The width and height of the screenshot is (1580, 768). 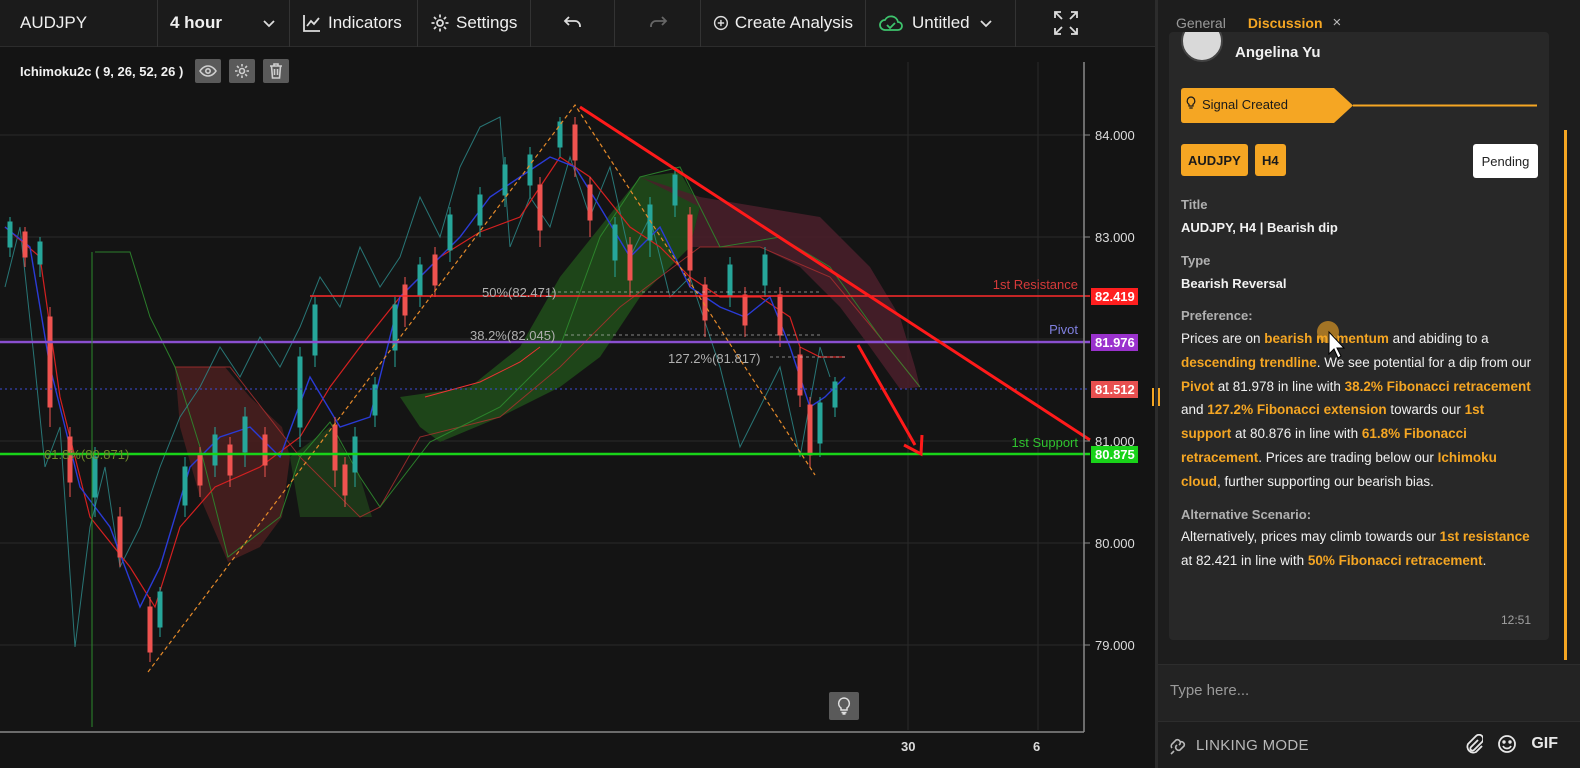 I want to click on price-tick-83: 83.000, so click(x=1115, y=237).